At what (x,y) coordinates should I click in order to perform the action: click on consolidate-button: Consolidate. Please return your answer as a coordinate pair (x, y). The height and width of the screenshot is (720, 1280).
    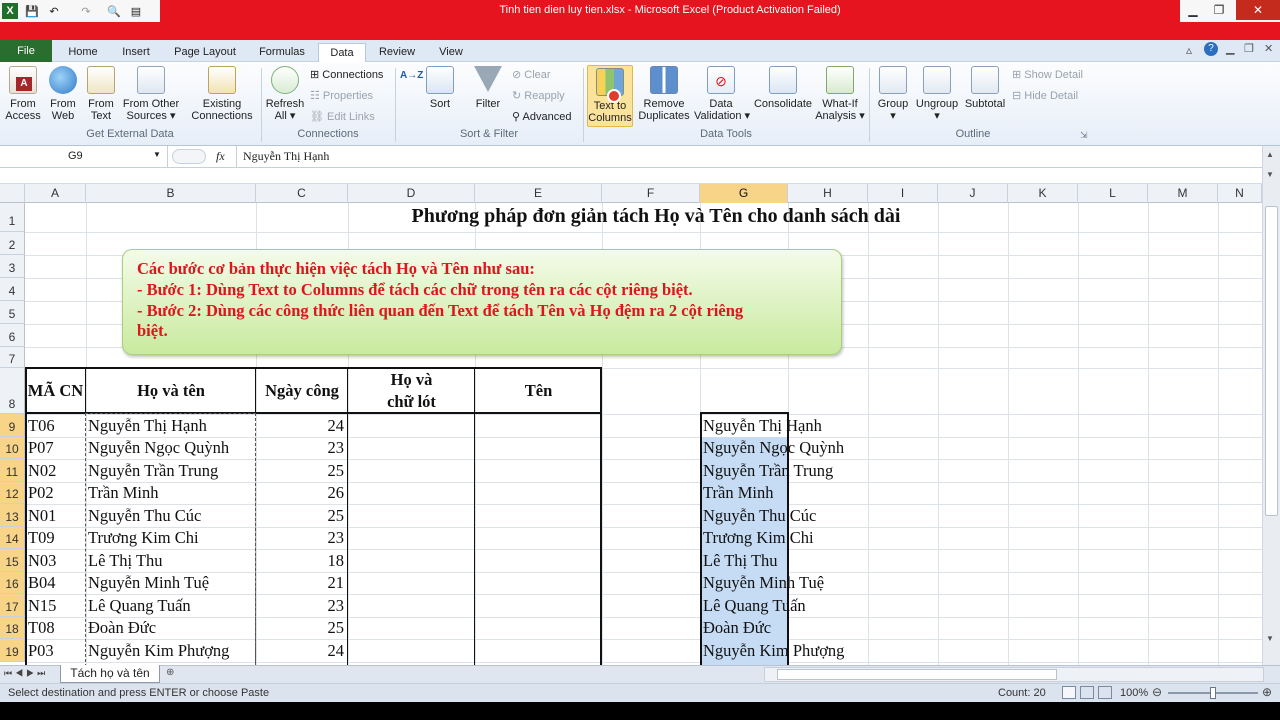
    Looking at the image, I should click on (783, 88).